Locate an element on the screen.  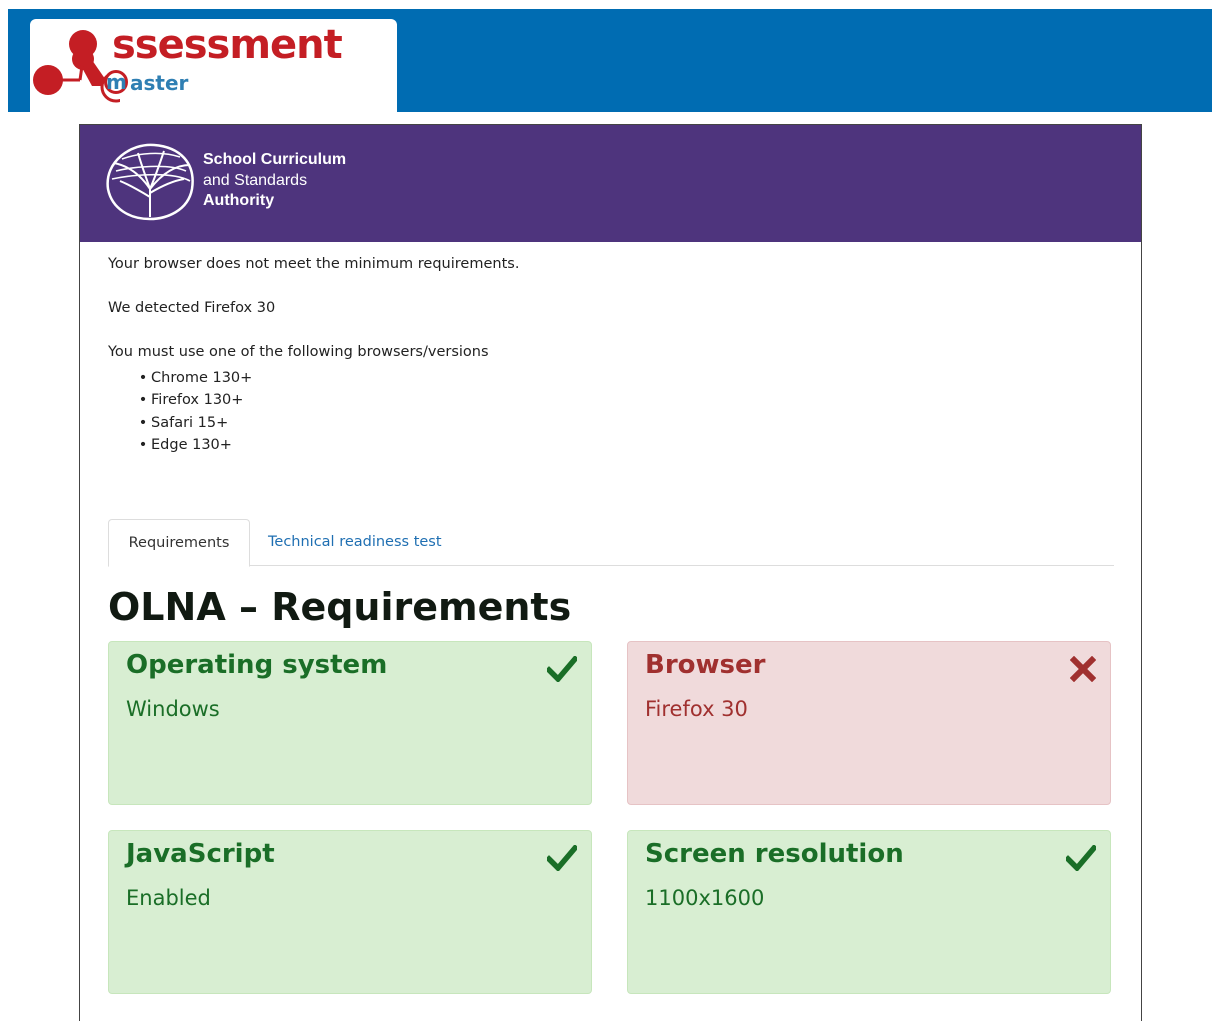
logo-m-letter: m is located at coordinates (116, 82).